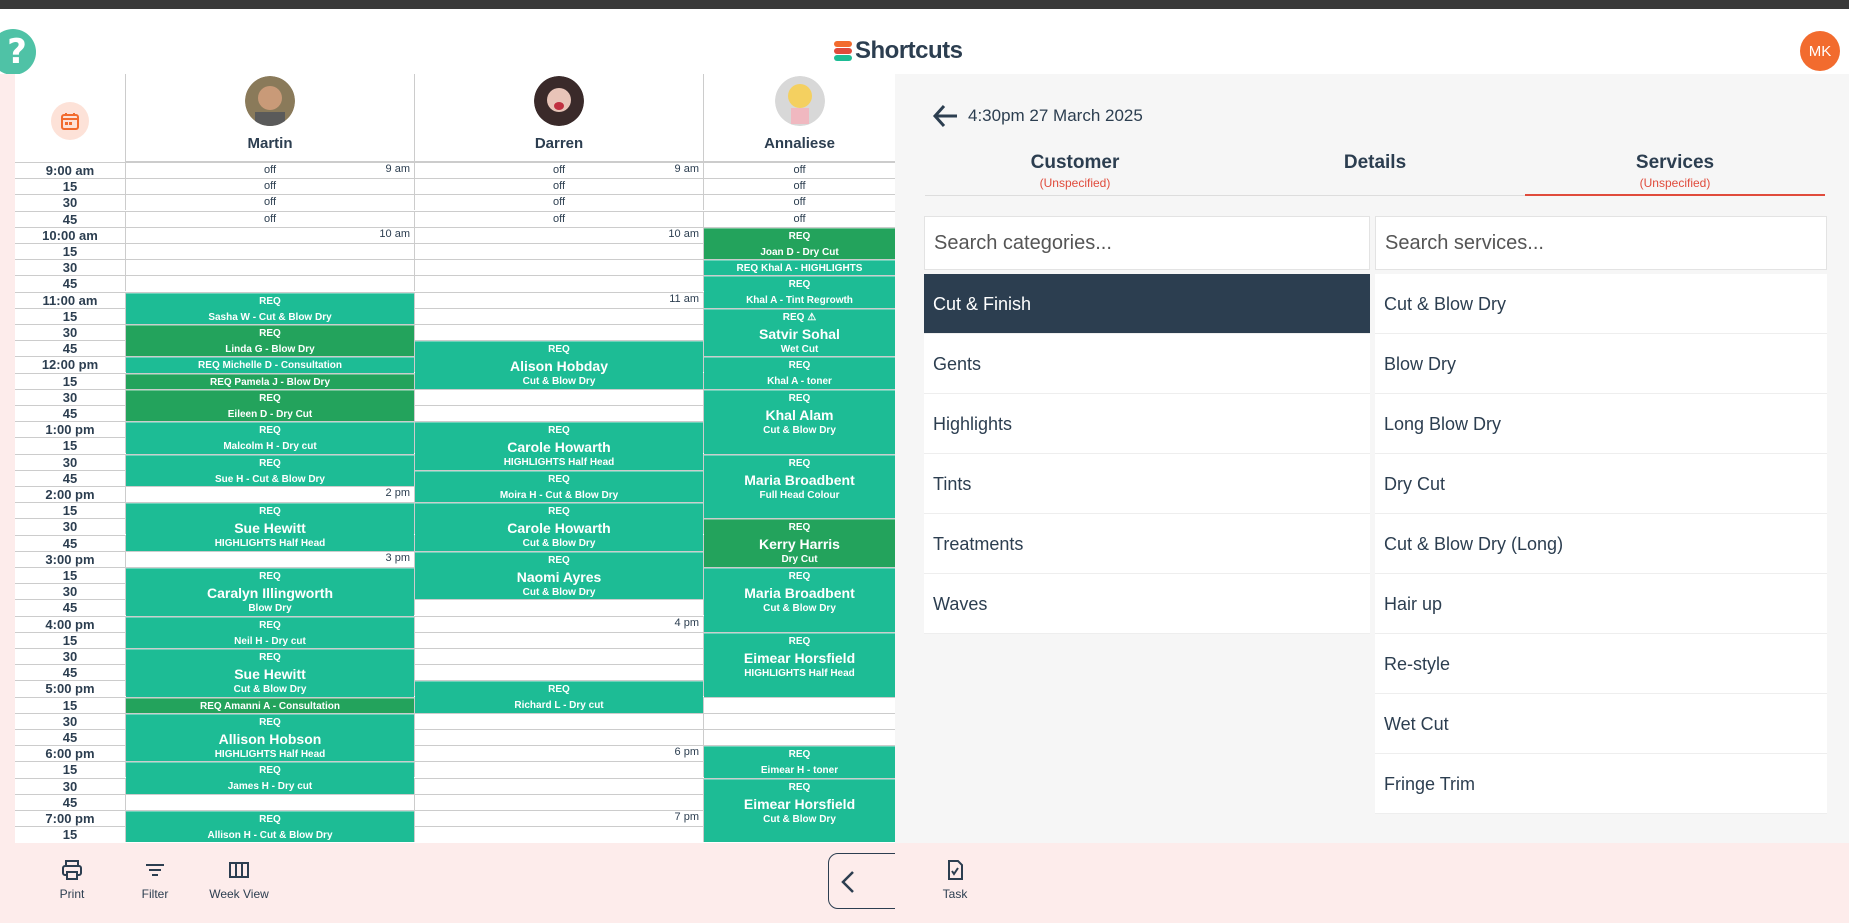 This screenshot has width=1849, height=923. I want to click on category-item: Tints, so click(1147, 484).